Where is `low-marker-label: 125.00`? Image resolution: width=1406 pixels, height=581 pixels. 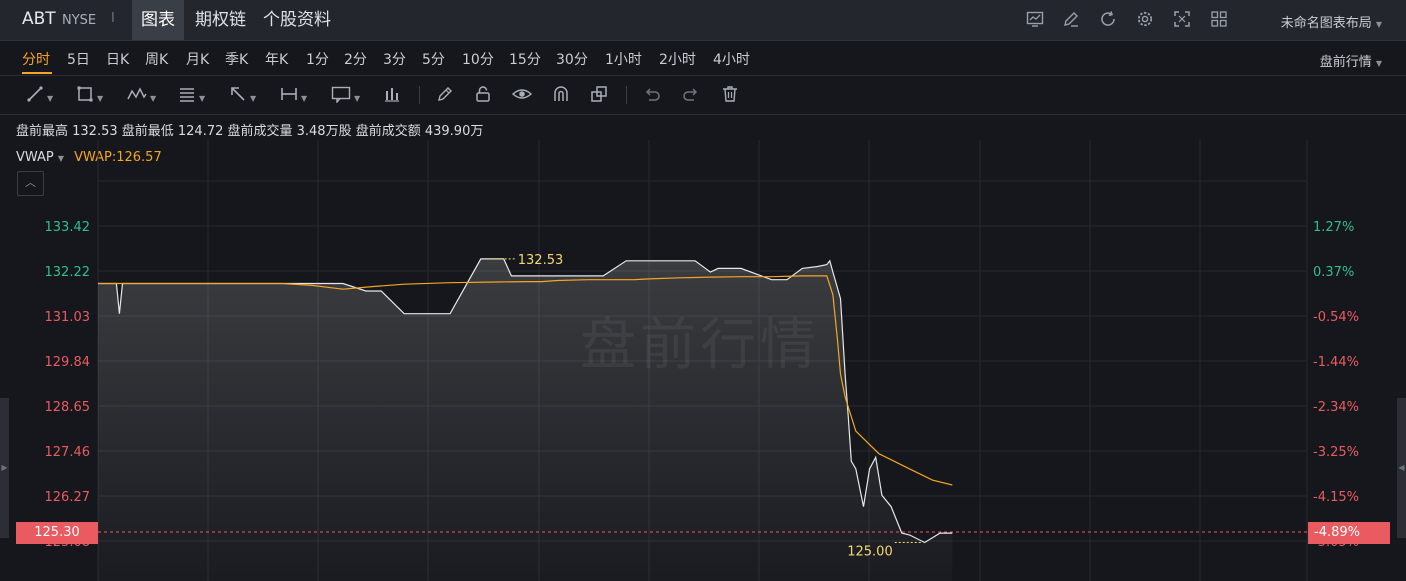 low-marker-label: 125.00 is located at coordinates (870, 552).